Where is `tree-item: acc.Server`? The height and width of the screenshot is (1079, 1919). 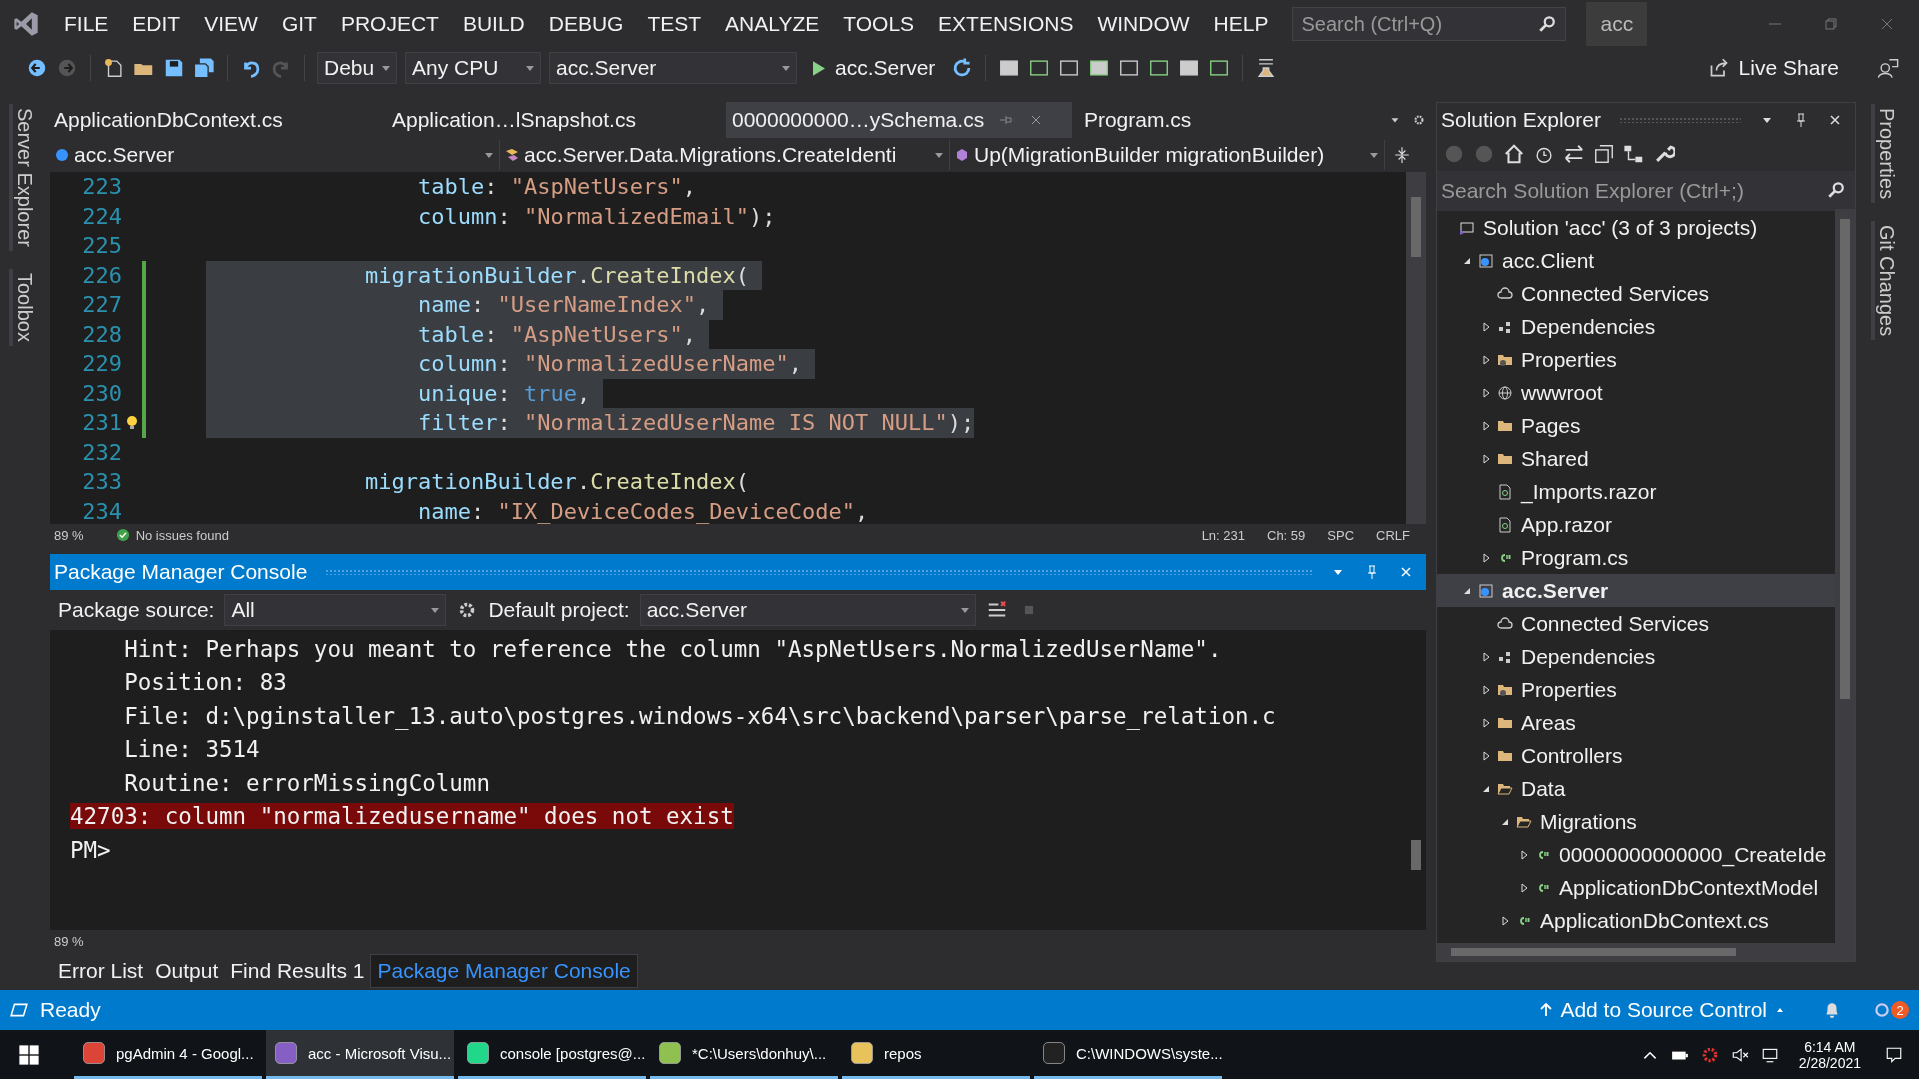 tree-item: acc.Server is located at coordinates (1636, 590).